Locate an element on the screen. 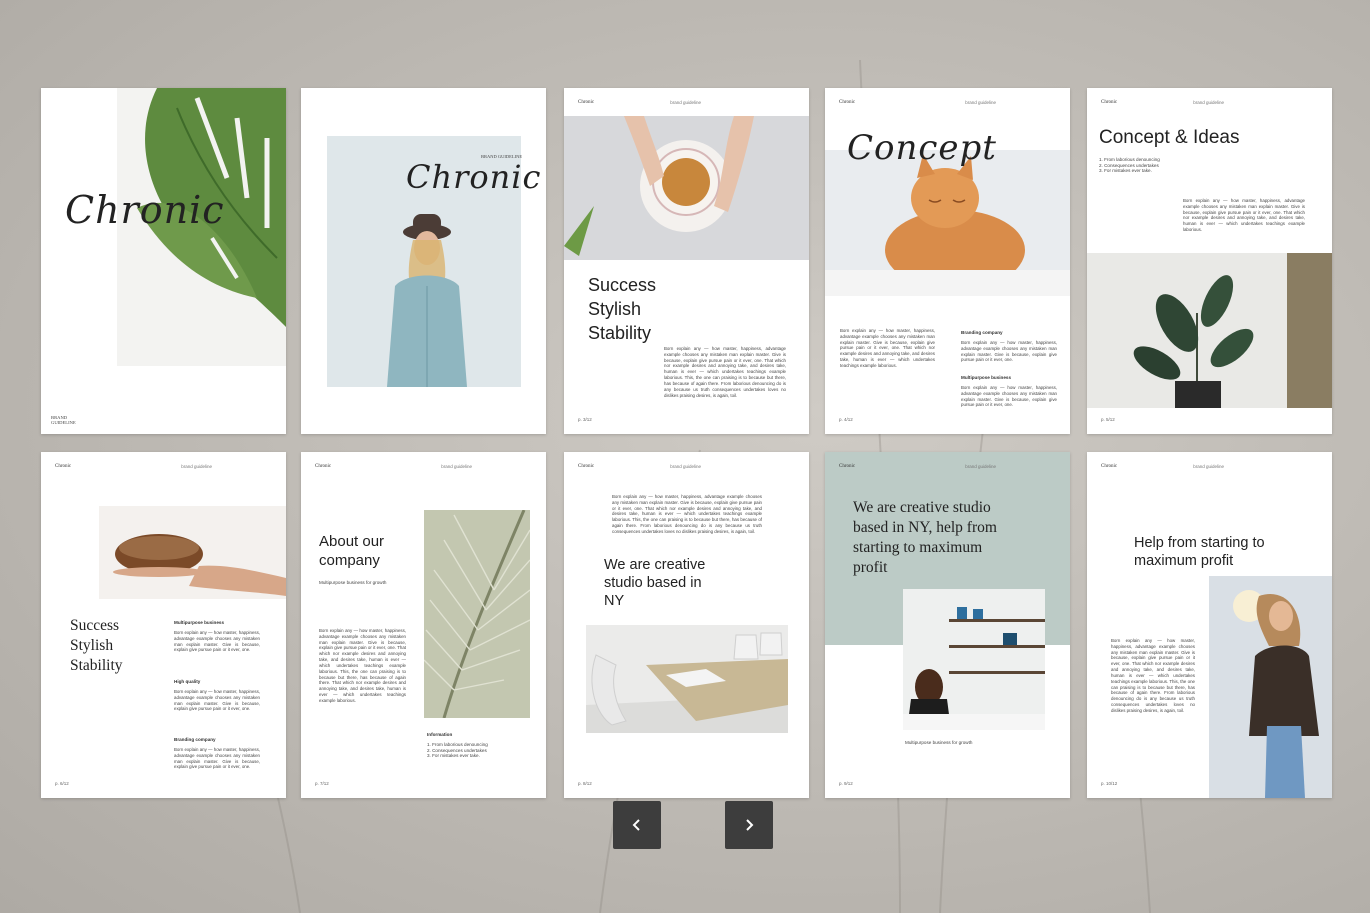  section-heading: Information is located at coordinates (440, 734).